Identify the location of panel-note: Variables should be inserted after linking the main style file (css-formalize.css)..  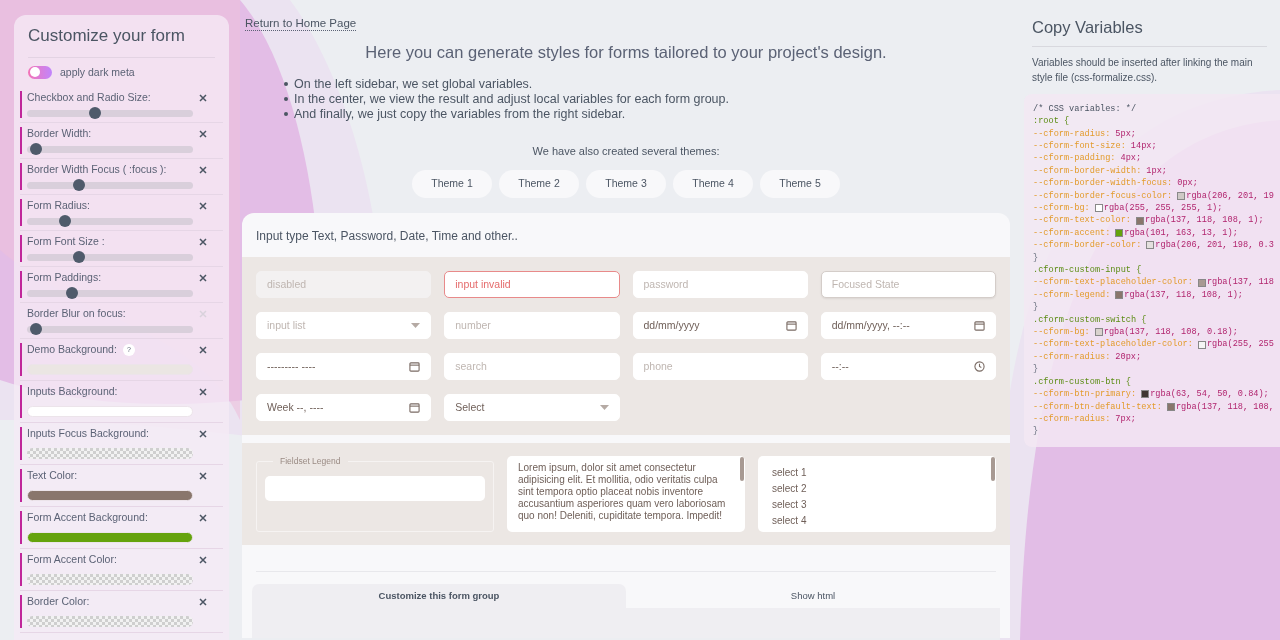
(1143, 70).